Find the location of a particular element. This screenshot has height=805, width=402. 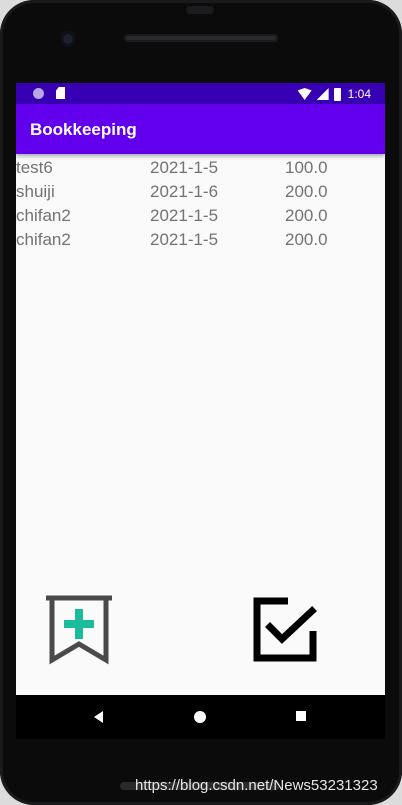

check-box-icon is located at coordinates (285, 629).